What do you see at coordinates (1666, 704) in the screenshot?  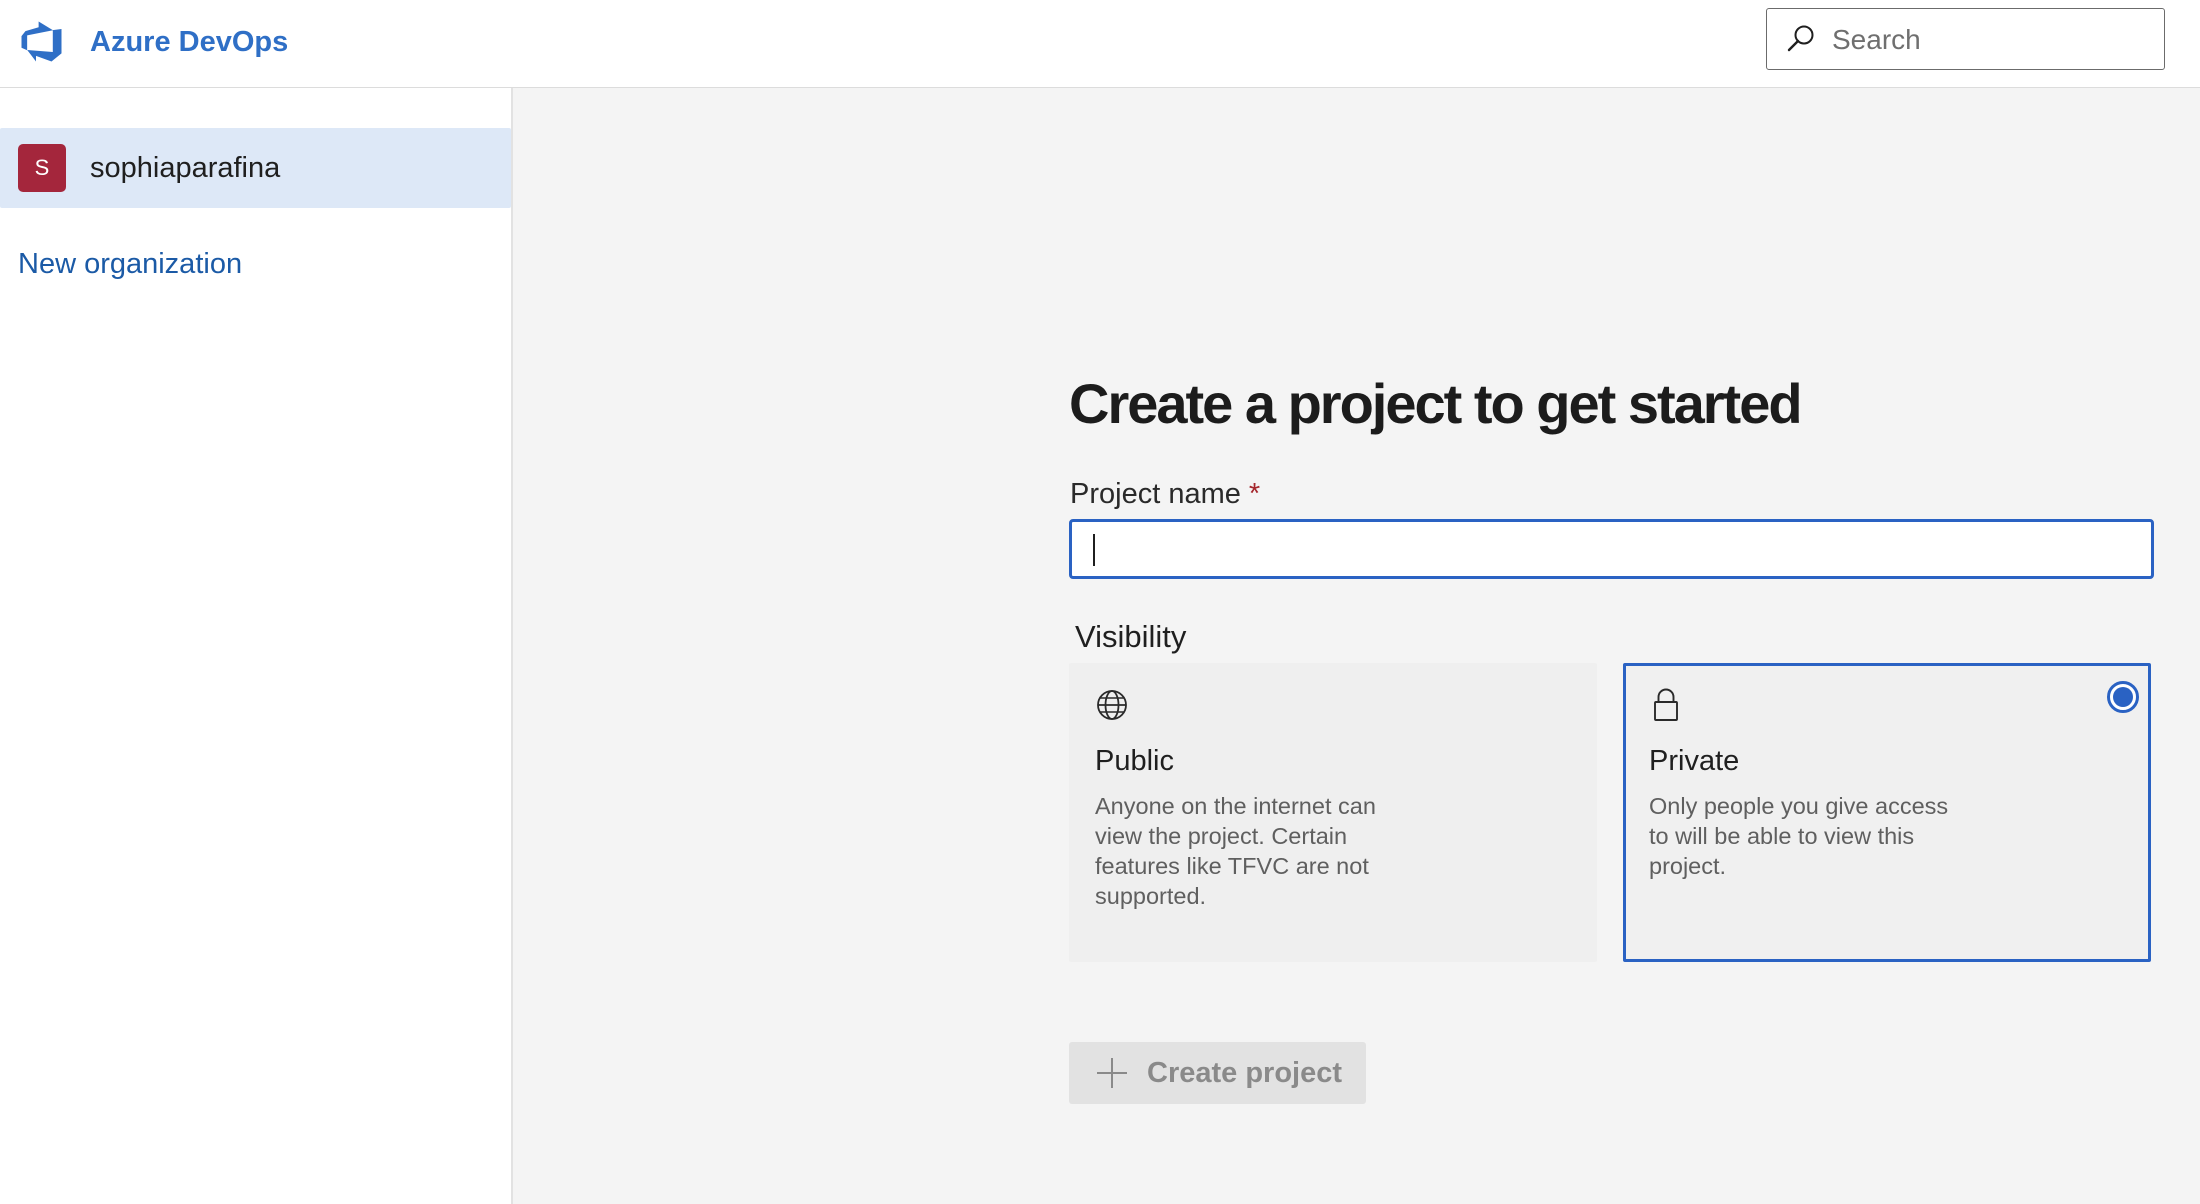 I see `lock-icon` at bounding box center [1666, 704].